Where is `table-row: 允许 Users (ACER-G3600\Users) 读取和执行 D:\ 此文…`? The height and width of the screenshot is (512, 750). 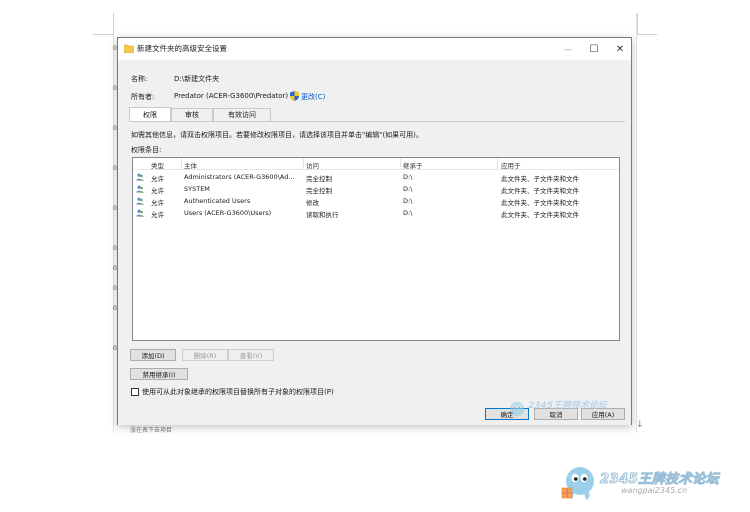 table-row: 允许 Users (ACER-G3600\Users) 读取和执行 D:\ 此文… is located at coordinates (376, 213).